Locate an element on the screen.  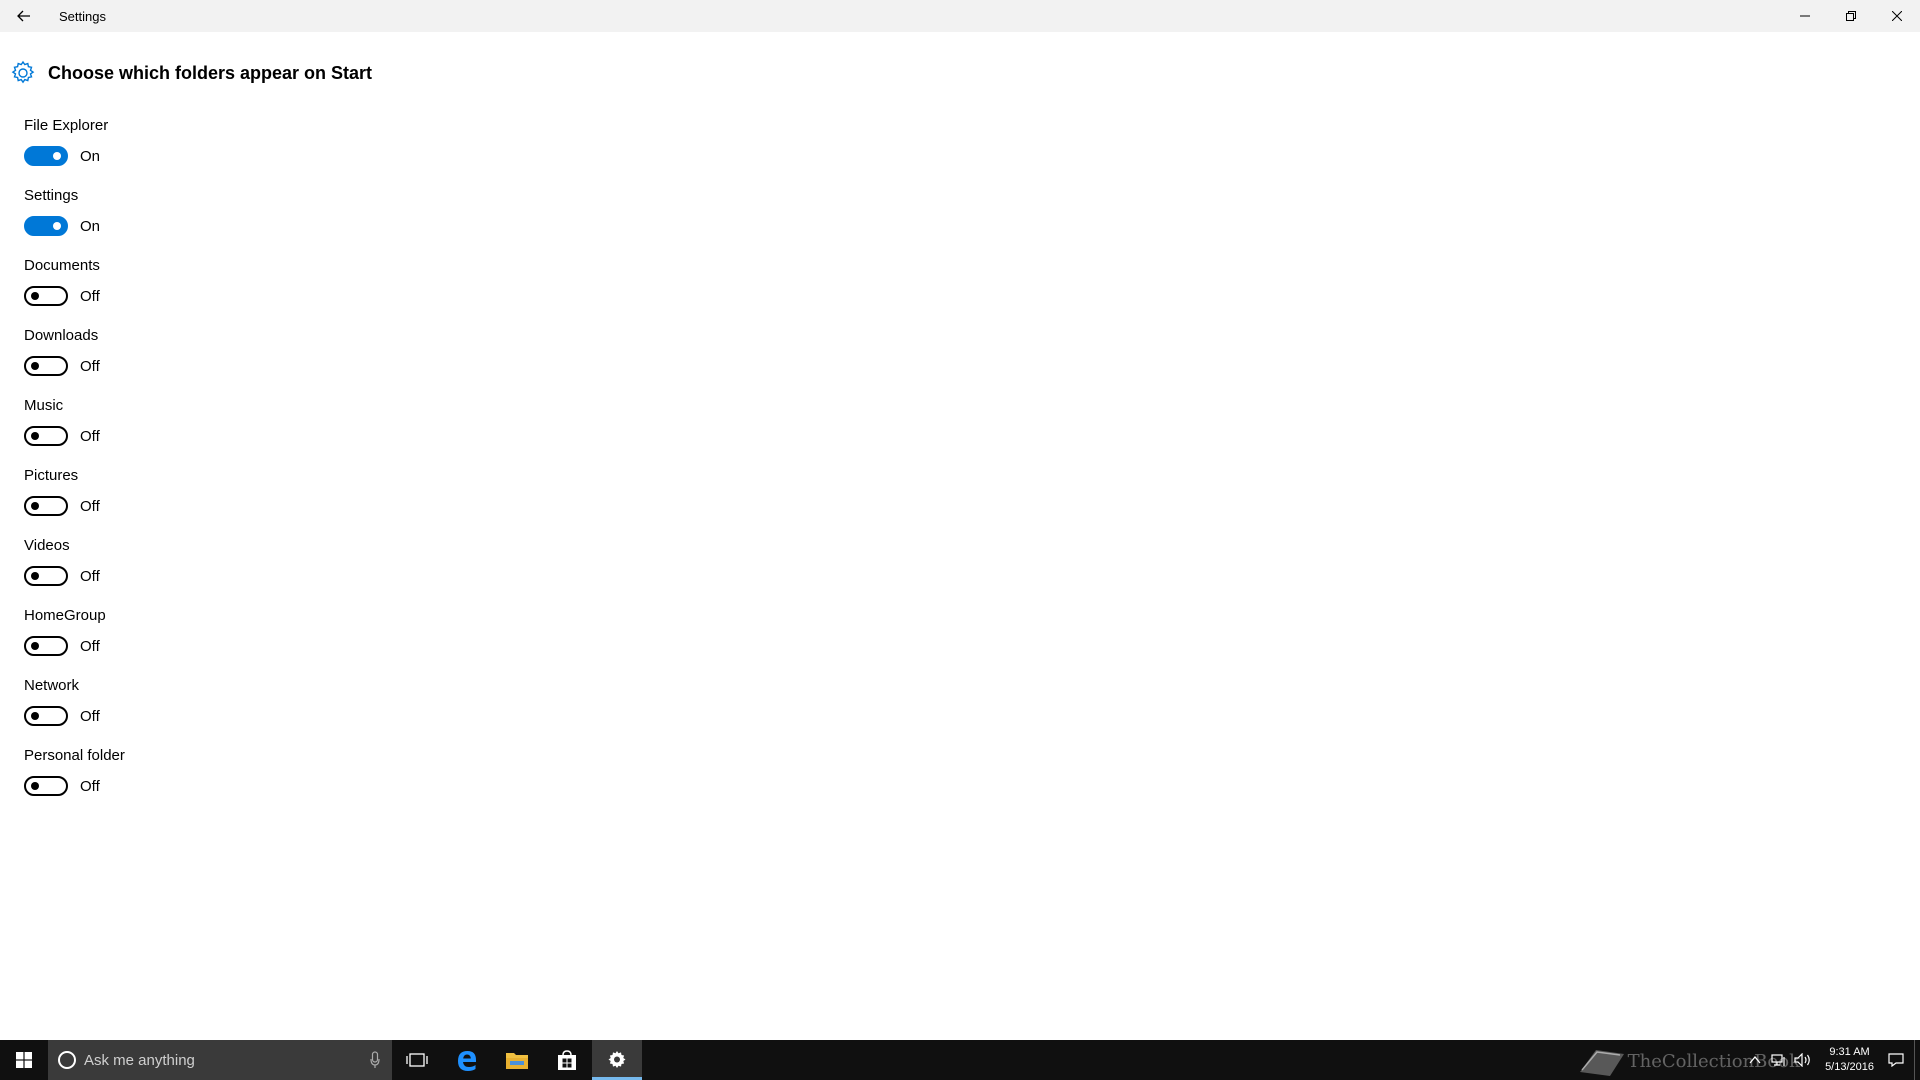
network-icon is located at coordinates (1778, 1060).